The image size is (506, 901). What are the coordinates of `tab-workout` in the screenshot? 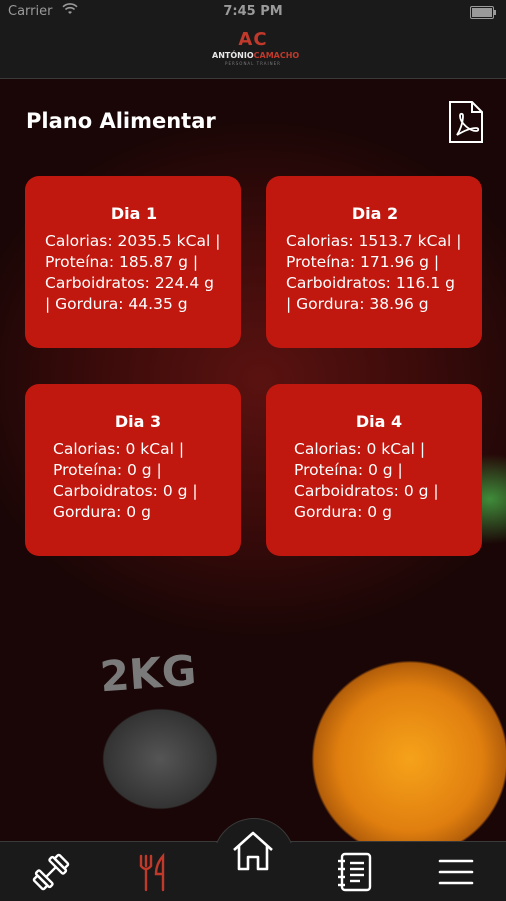 It's located at (51, 872).